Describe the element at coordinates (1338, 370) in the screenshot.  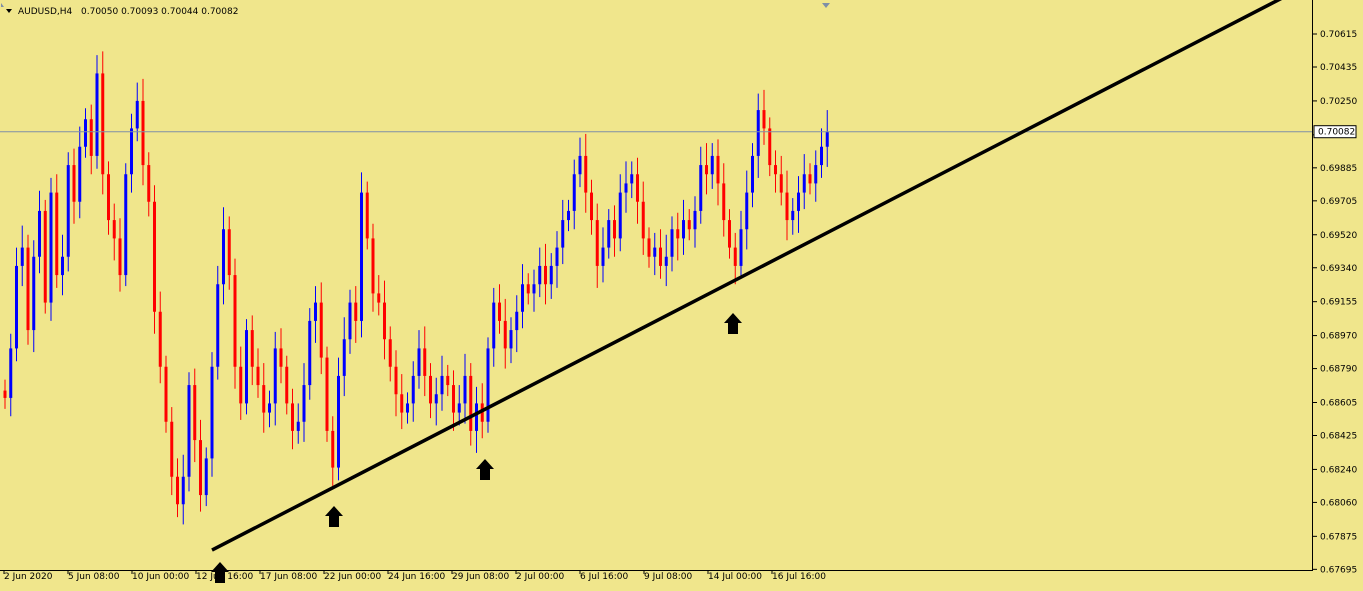
I see `price-tick-label: 0.68790` at that location.